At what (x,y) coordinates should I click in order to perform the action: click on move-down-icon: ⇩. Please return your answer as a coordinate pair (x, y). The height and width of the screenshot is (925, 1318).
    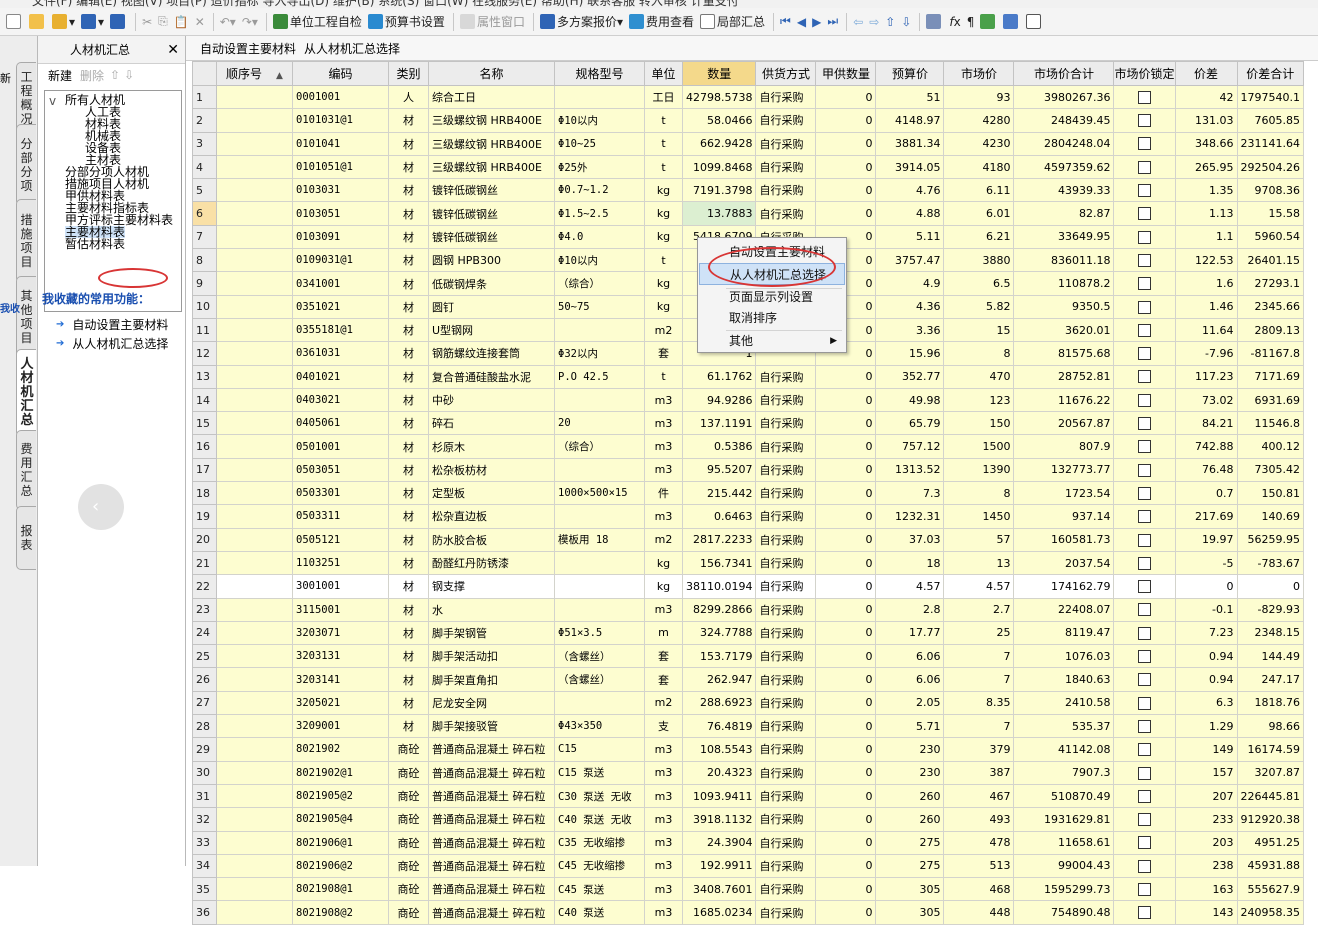
    Looking at the image, I should click on (906, 22).